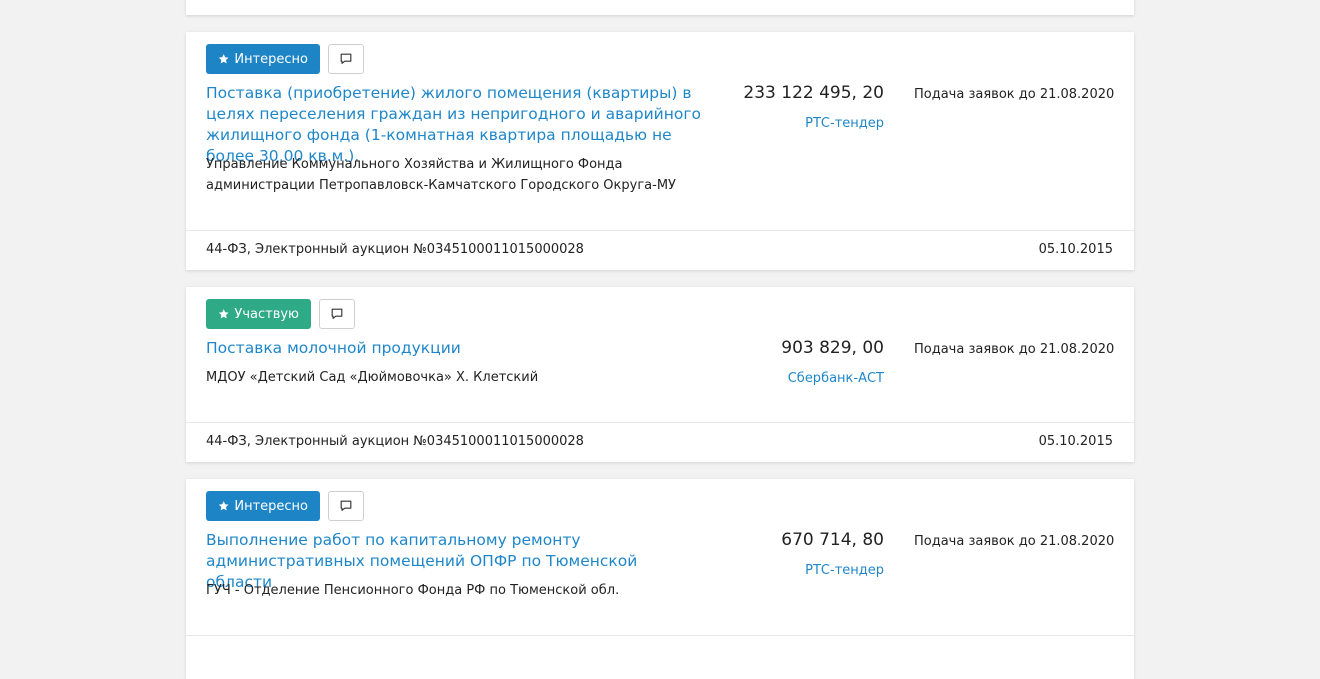  Describe the element at coordinates (832, 348) in the screenshot. I see `tender-price: 903 829, 00` at that location.